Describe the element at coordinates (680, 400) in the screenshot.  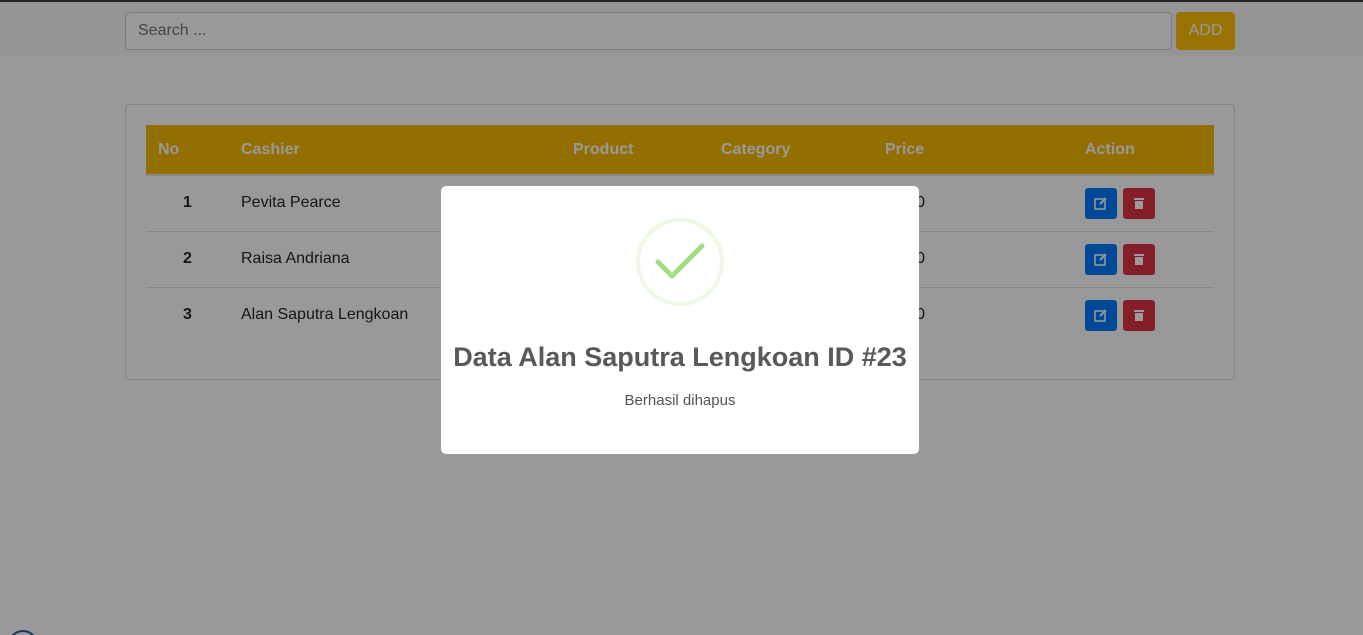
I see `dialog-text: Berhasil dihapus` at that location.